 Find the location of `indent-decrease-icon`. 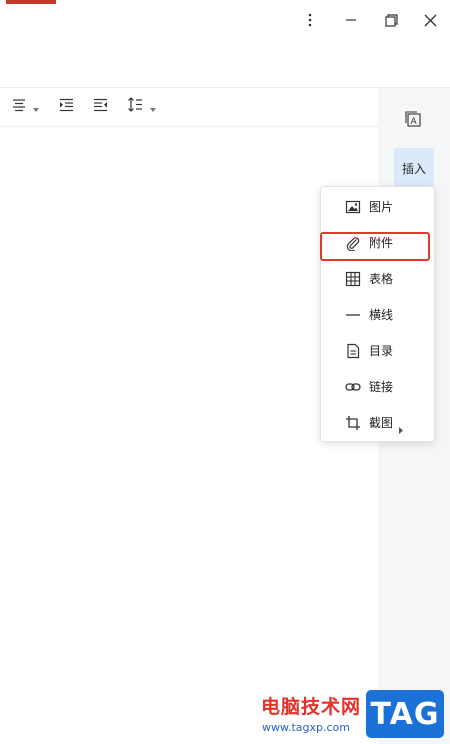

indent-decrease-icon is located at coordinates (100, 106).